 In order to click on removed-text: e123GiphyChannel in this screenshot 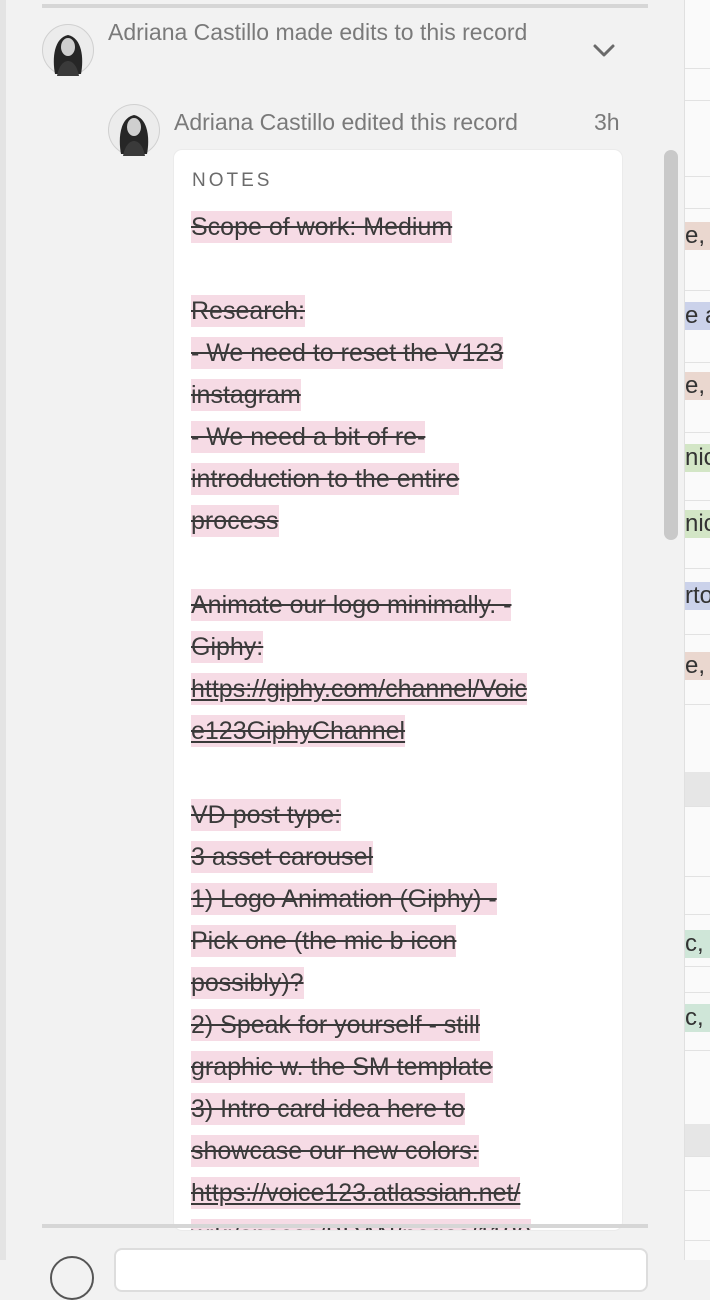, I will do `click(298, 731)`.